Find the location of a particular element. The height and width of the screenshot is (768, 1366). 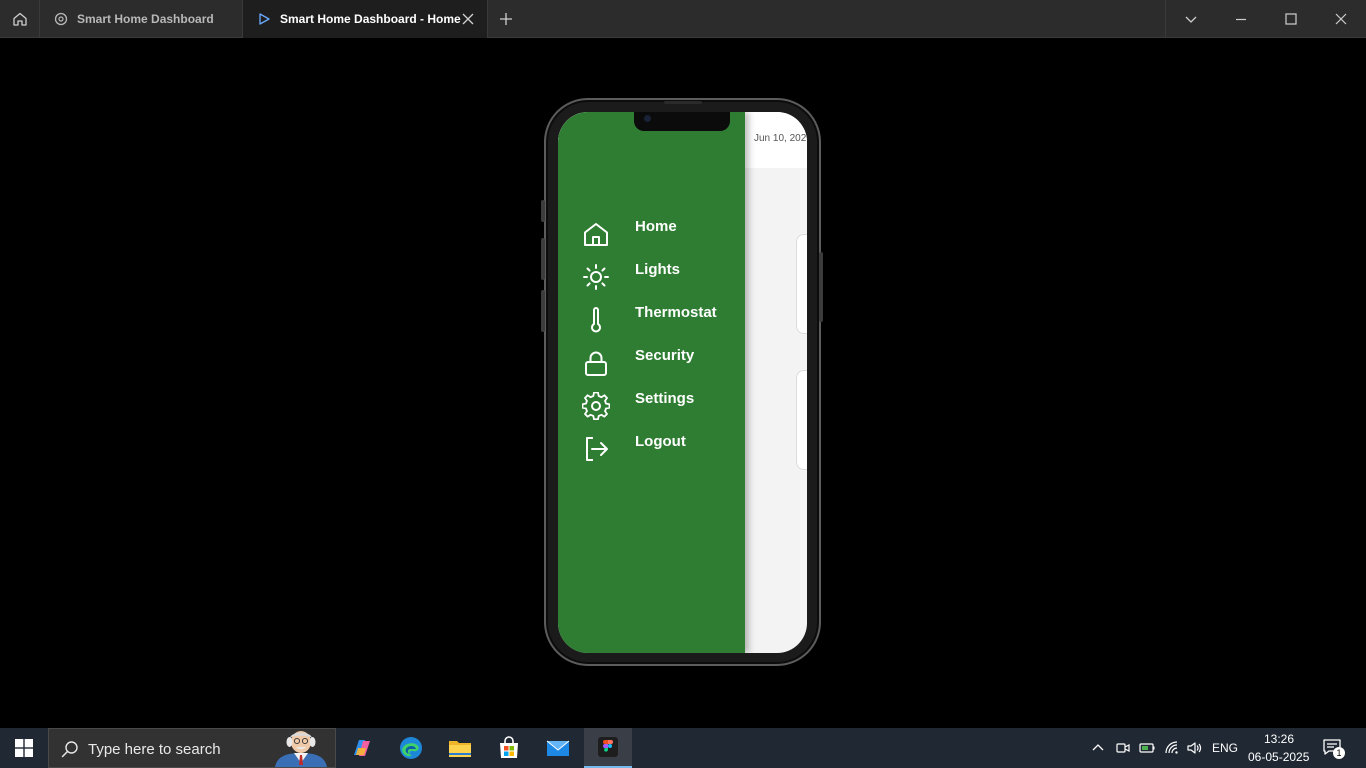

play-prototype-icon is located at coordinates (264, 19).